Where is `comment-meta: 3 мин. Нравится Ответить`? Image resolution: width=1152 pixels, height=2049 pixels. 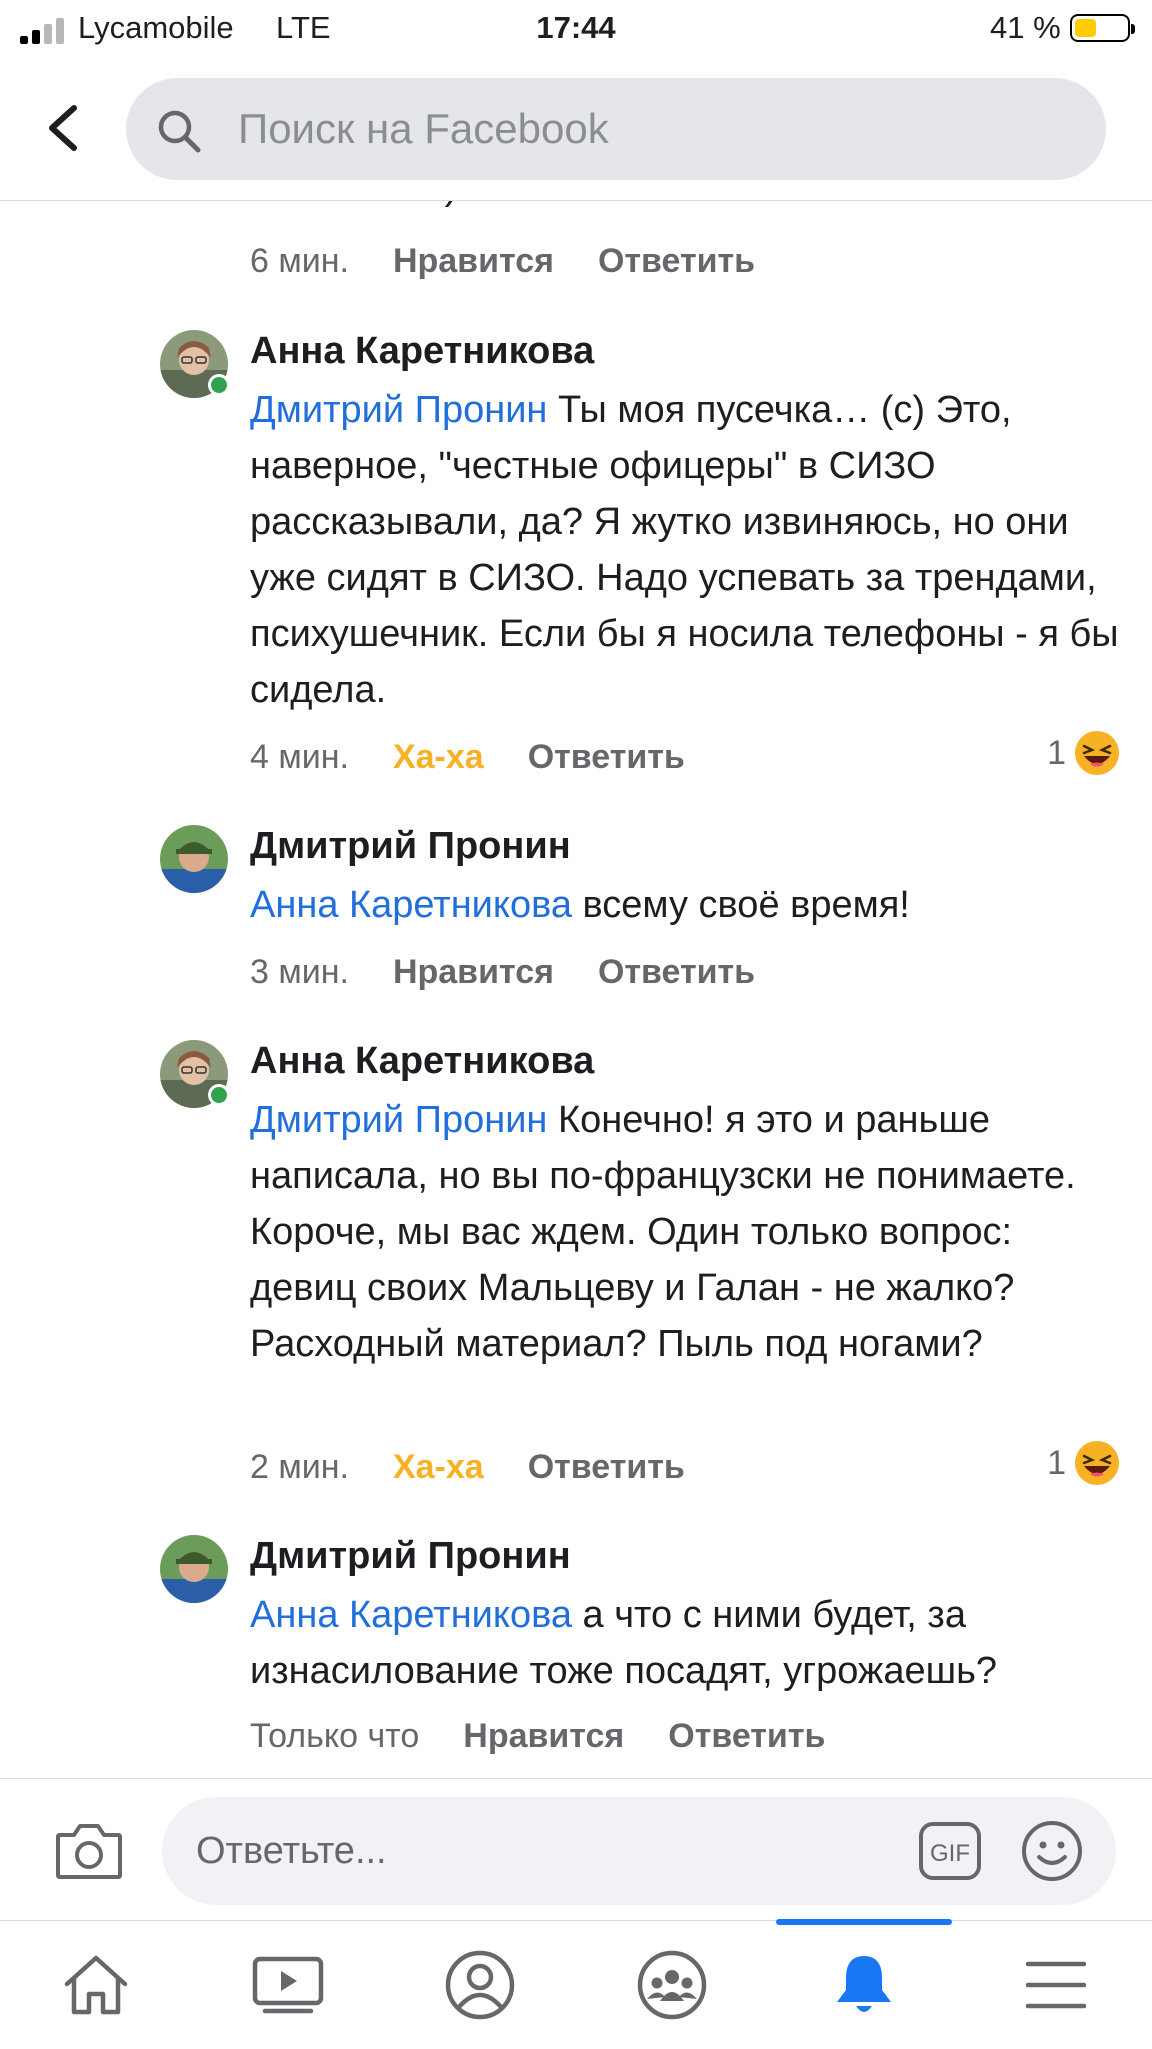 comment-meta: 3 мин. Нравится Ответить is located at coordinates (524, 972).